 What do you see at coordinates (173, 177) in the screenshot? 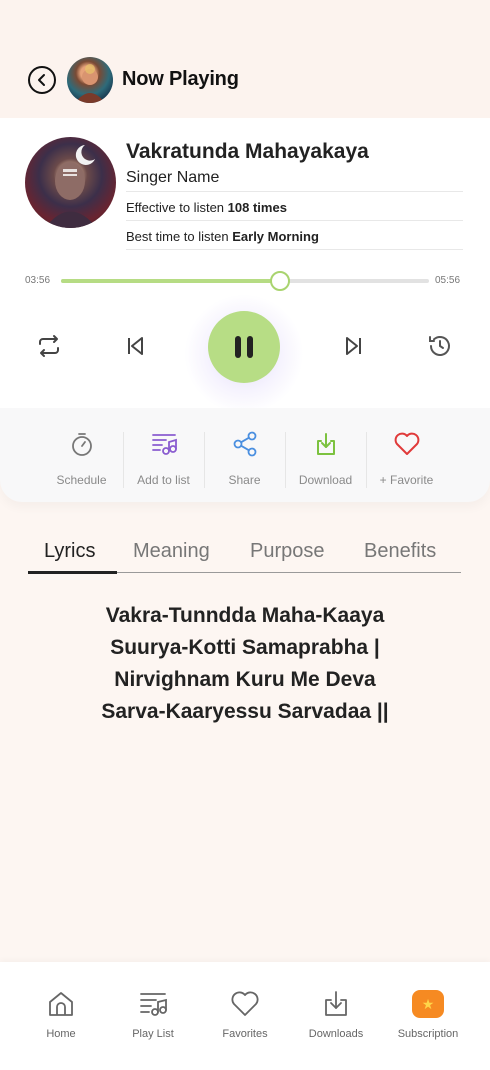
I see `singer-name: Singer Name` at bounding box center [173, 177].